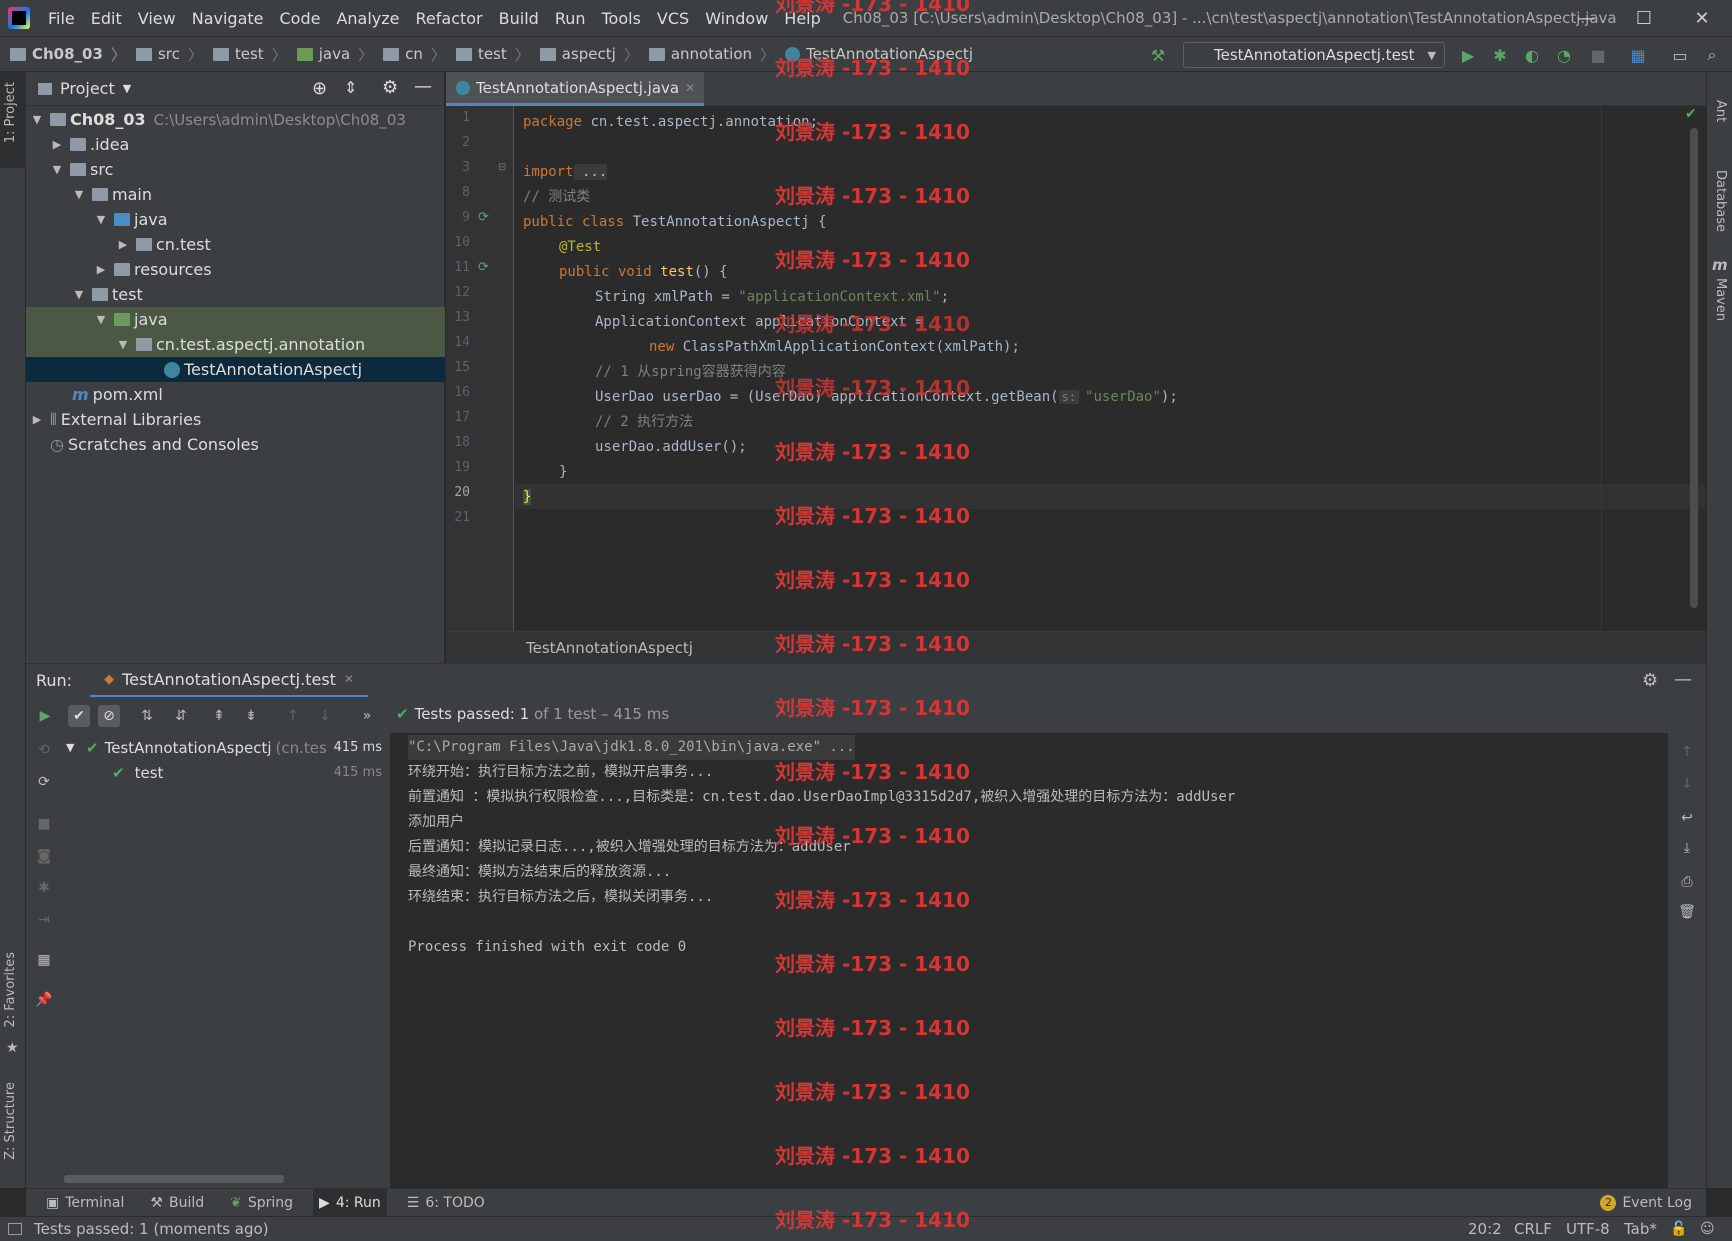 The height and width of the screenshot is (1241, 1732). I want to click on run-tool-tab: ▶ 4: Run, so click(350, 1202).